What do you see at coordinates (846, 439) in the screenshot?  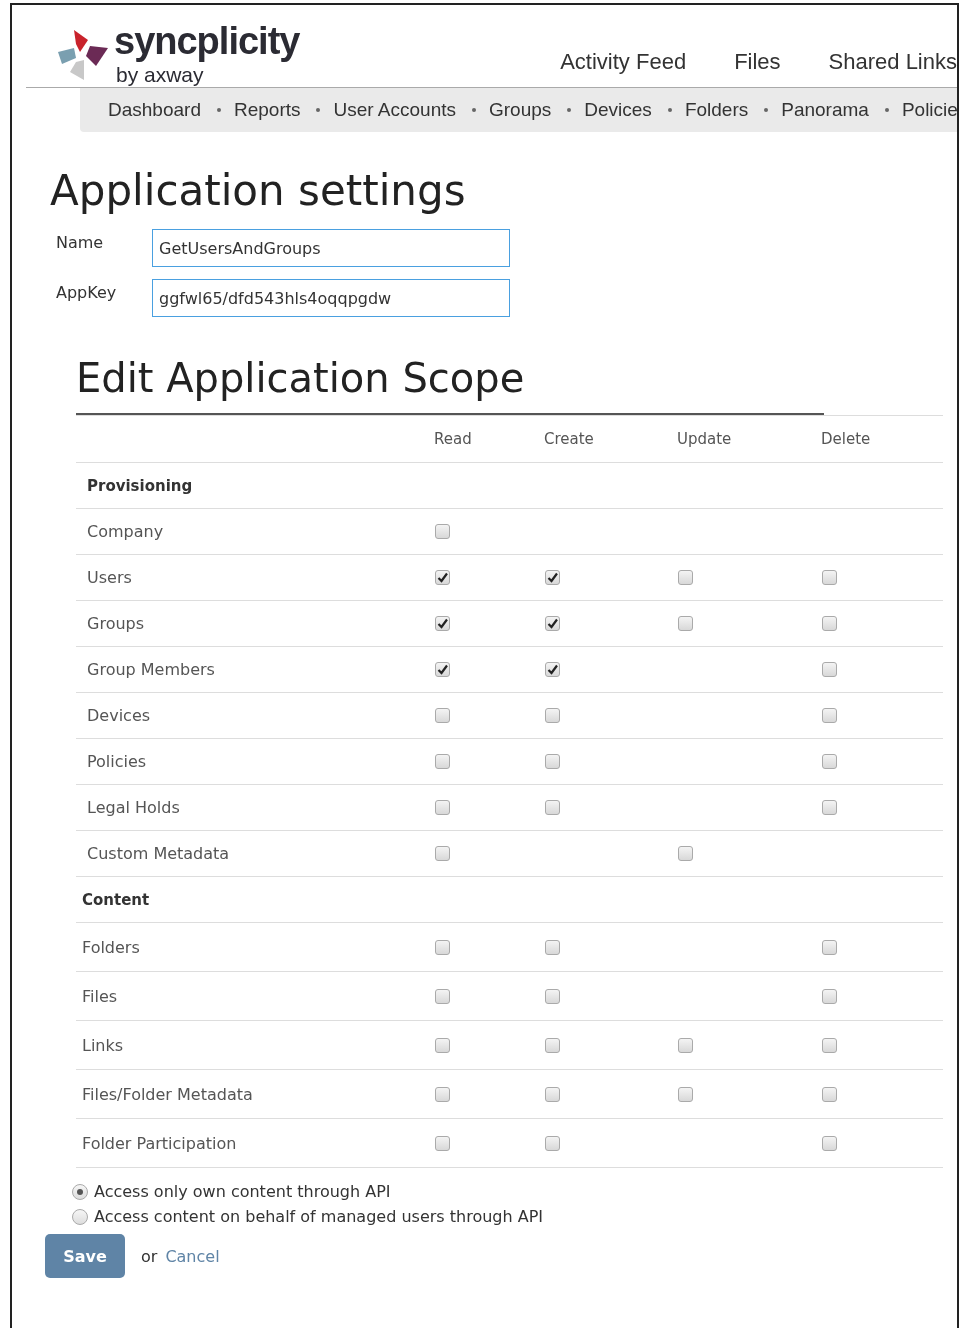 I see `column-header: Delete` at bounding box center [846, 439].